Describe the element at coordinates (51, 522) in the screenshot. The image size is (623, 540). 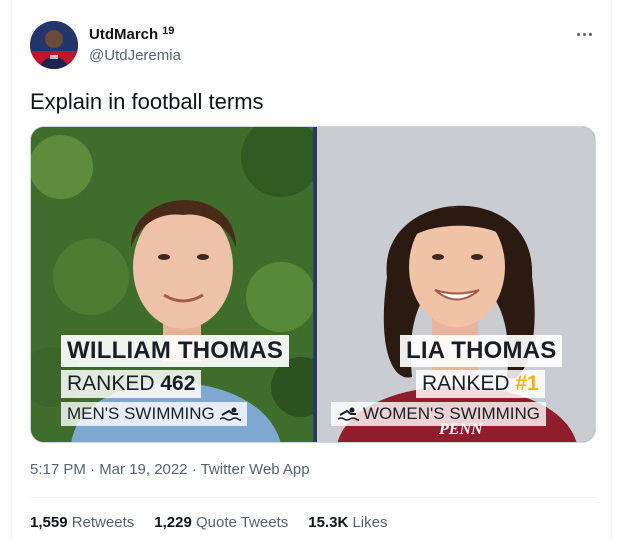
I see `retweets-count: 1,559` at that location.